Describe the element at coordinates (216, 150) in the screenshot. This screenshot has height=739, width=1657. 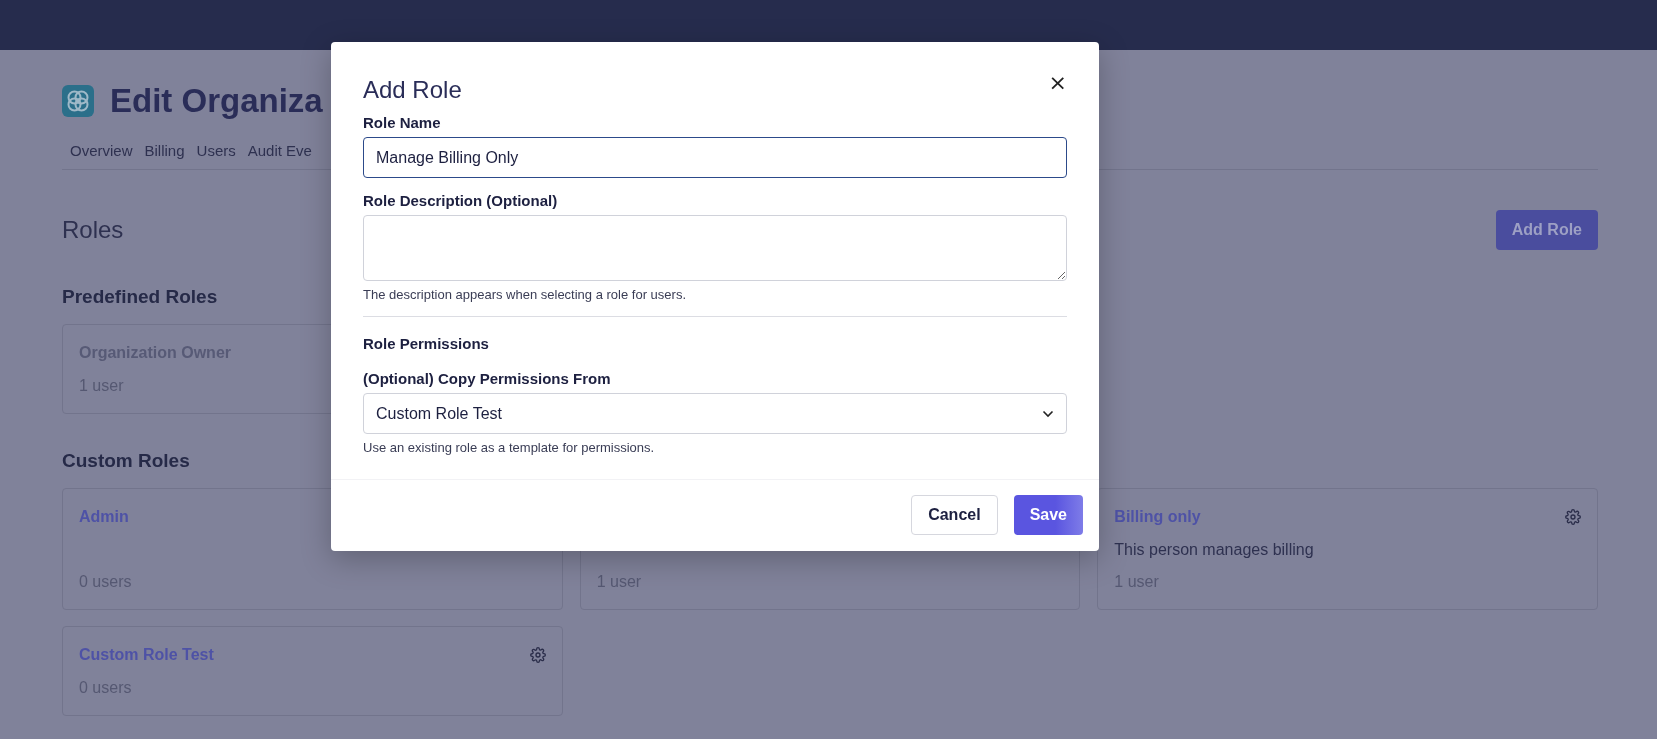
I see `nav-tab: Users` at that location.